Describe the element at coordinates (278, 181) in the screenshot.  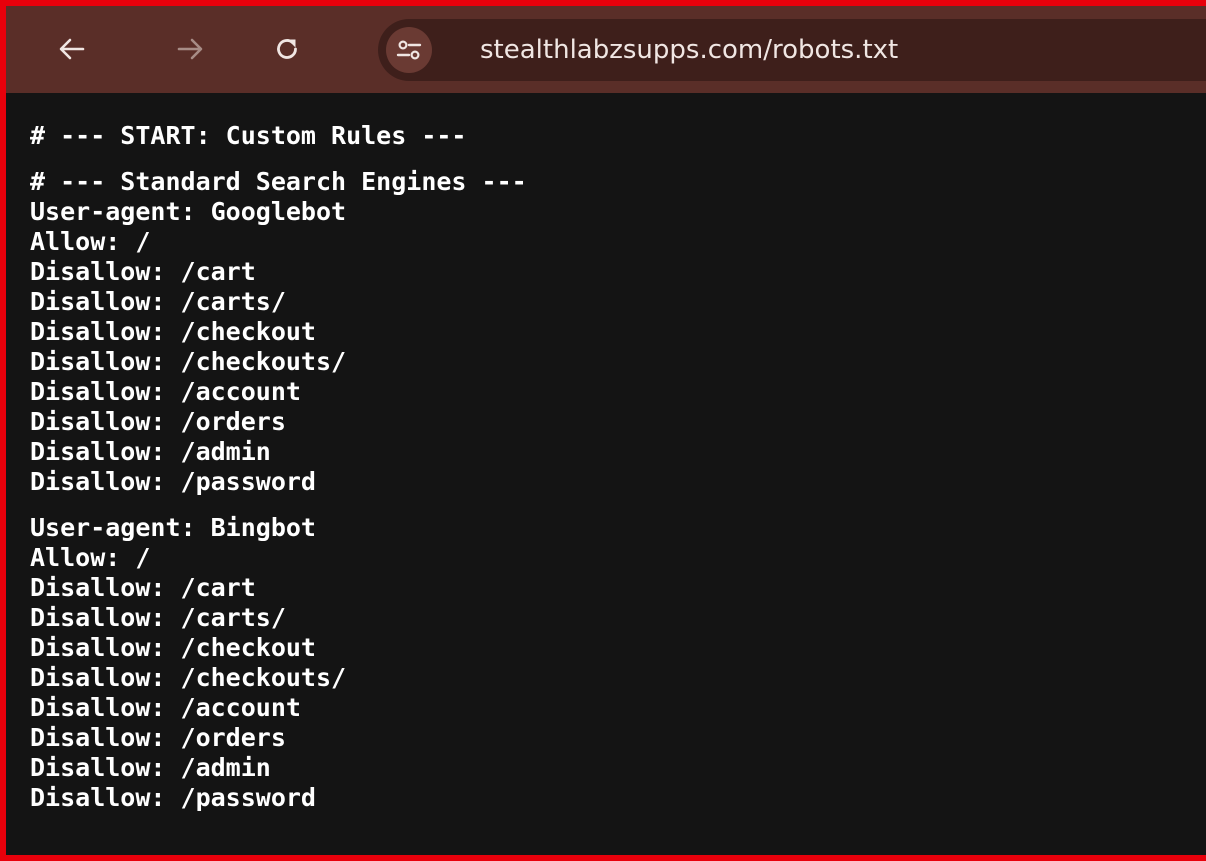
I see `robots-line: # --- Standard Search Engines ---` at that location.